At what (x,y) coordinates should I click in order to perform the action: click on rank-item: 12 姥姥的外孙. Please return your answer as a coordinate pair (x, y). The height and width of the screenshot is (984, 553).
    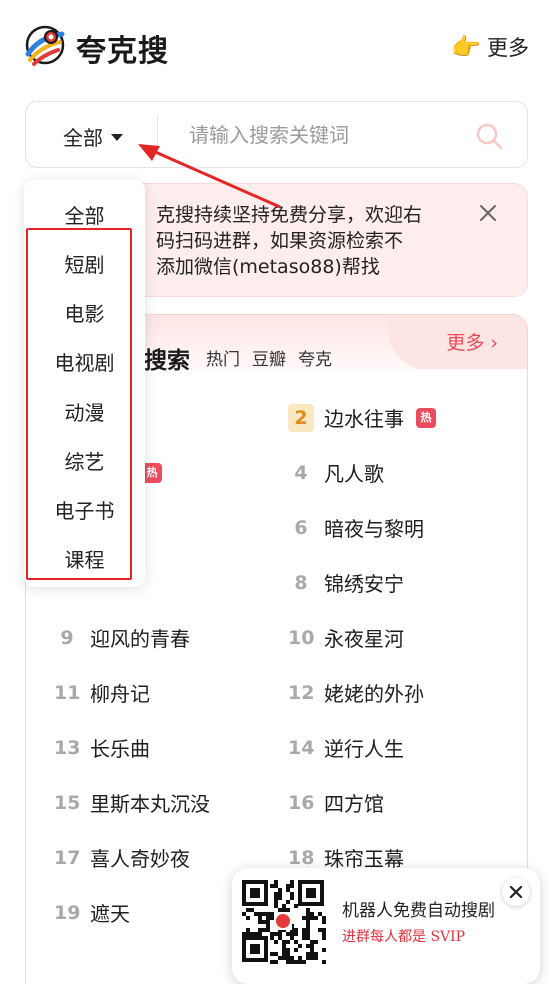
    Looking at the image, I should click on (356, 692).